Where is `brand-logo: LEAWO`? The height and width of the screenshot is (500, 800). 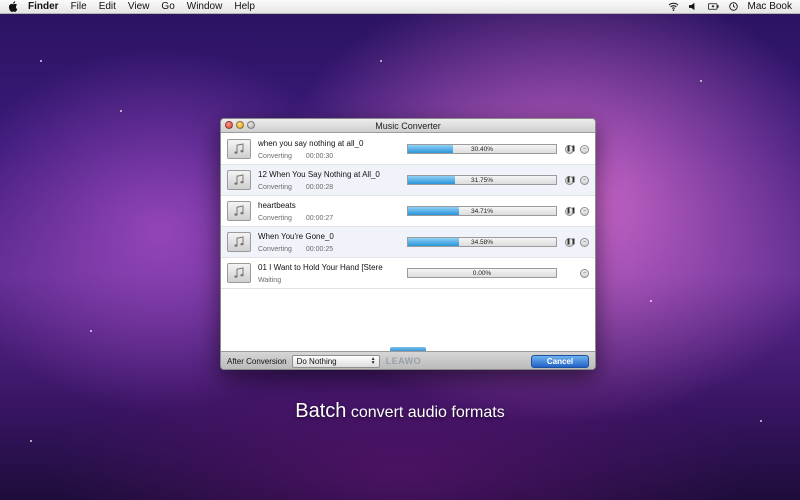
brand-logo: LEAWO is located at coordinates (403, 361).